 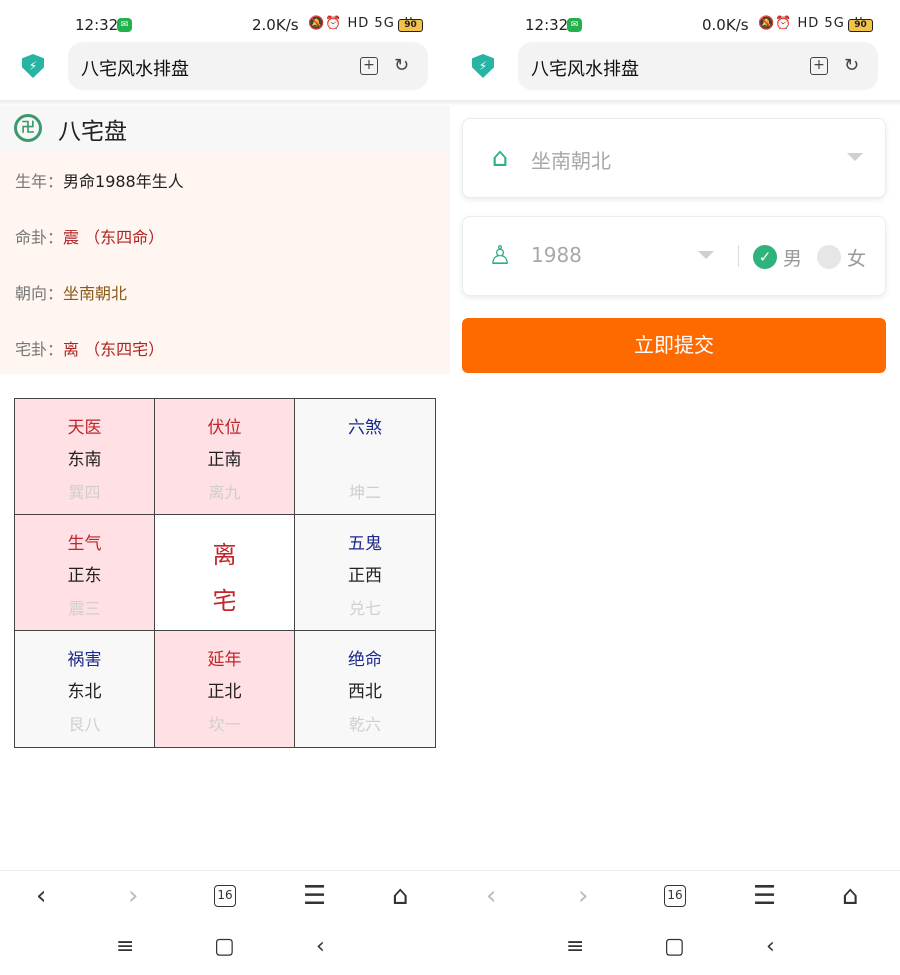 What do you see at coordinates (84, 544) in the screenshot?
I see `cell-star: 生气` at bounding box center [84, 544].